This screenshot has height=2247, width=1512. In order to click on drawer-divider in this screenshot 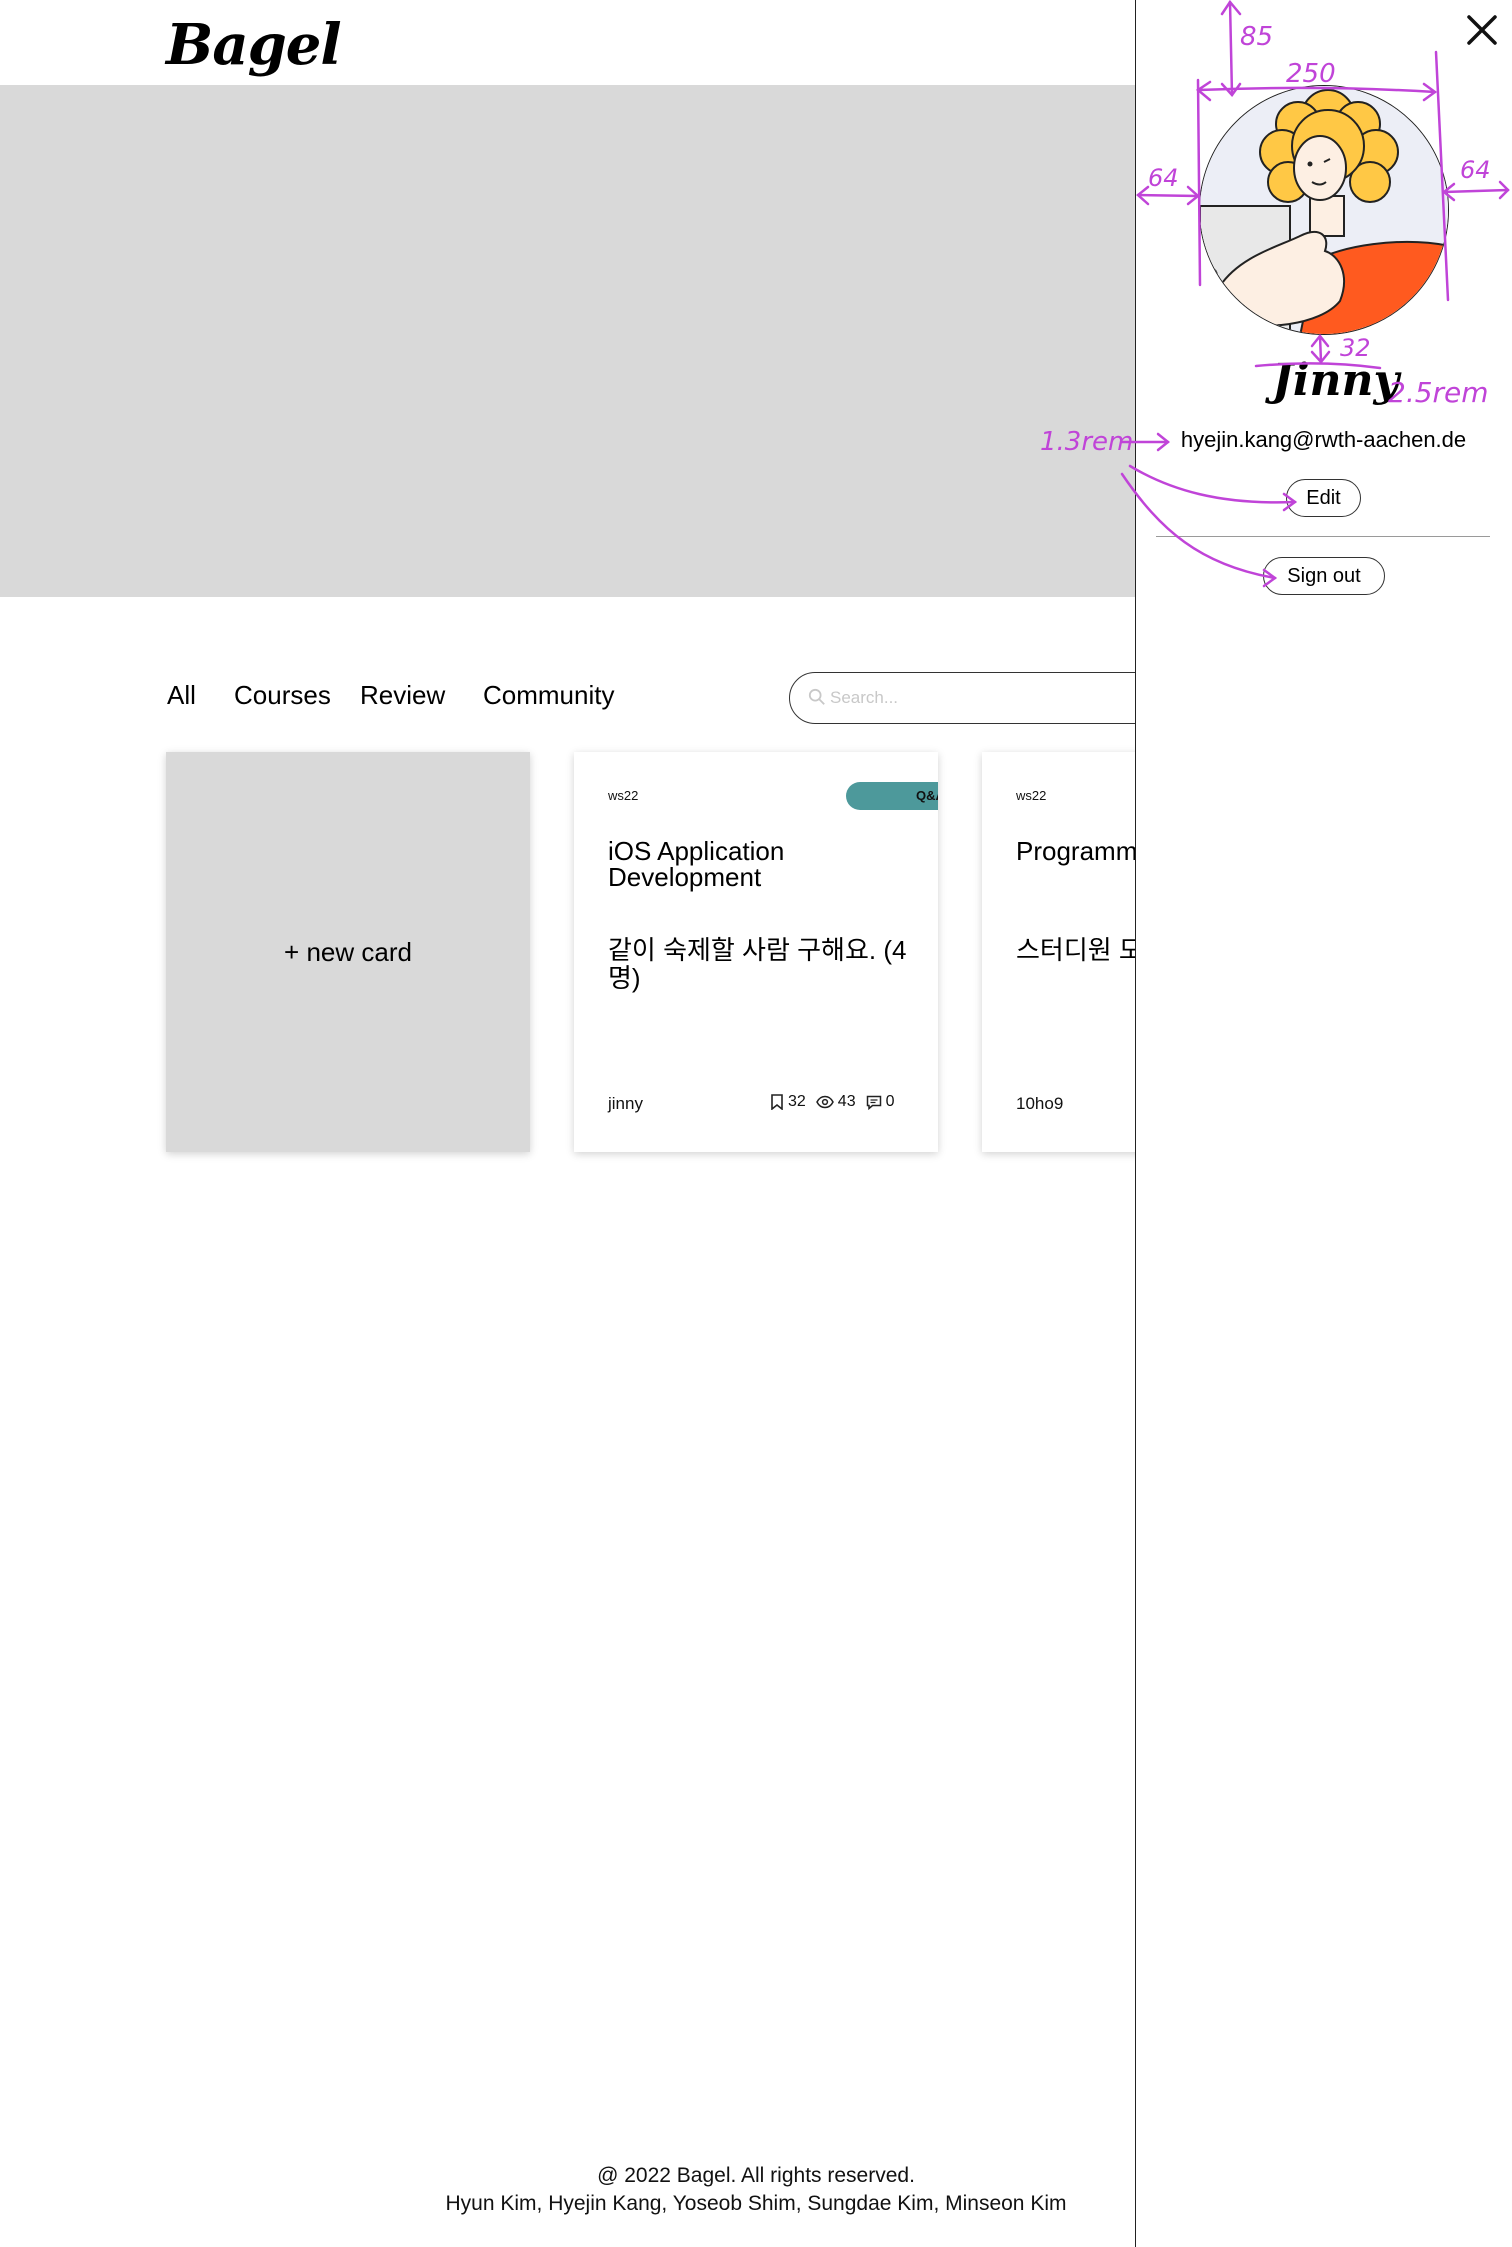, I will do `click(1323, 536)`.